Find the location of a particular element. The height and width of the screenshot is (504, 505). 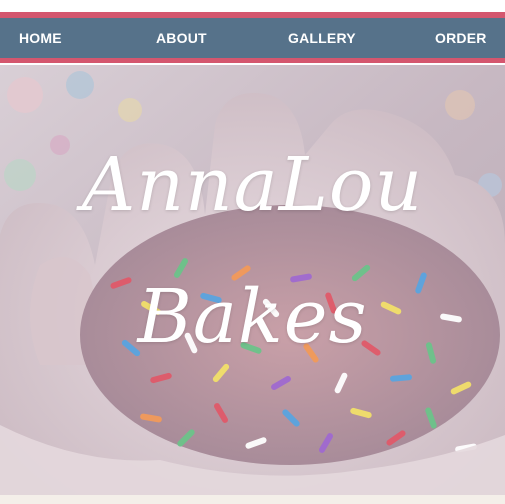

hero-title-line-1: AnnaLou is located at coordinates (252, 185).